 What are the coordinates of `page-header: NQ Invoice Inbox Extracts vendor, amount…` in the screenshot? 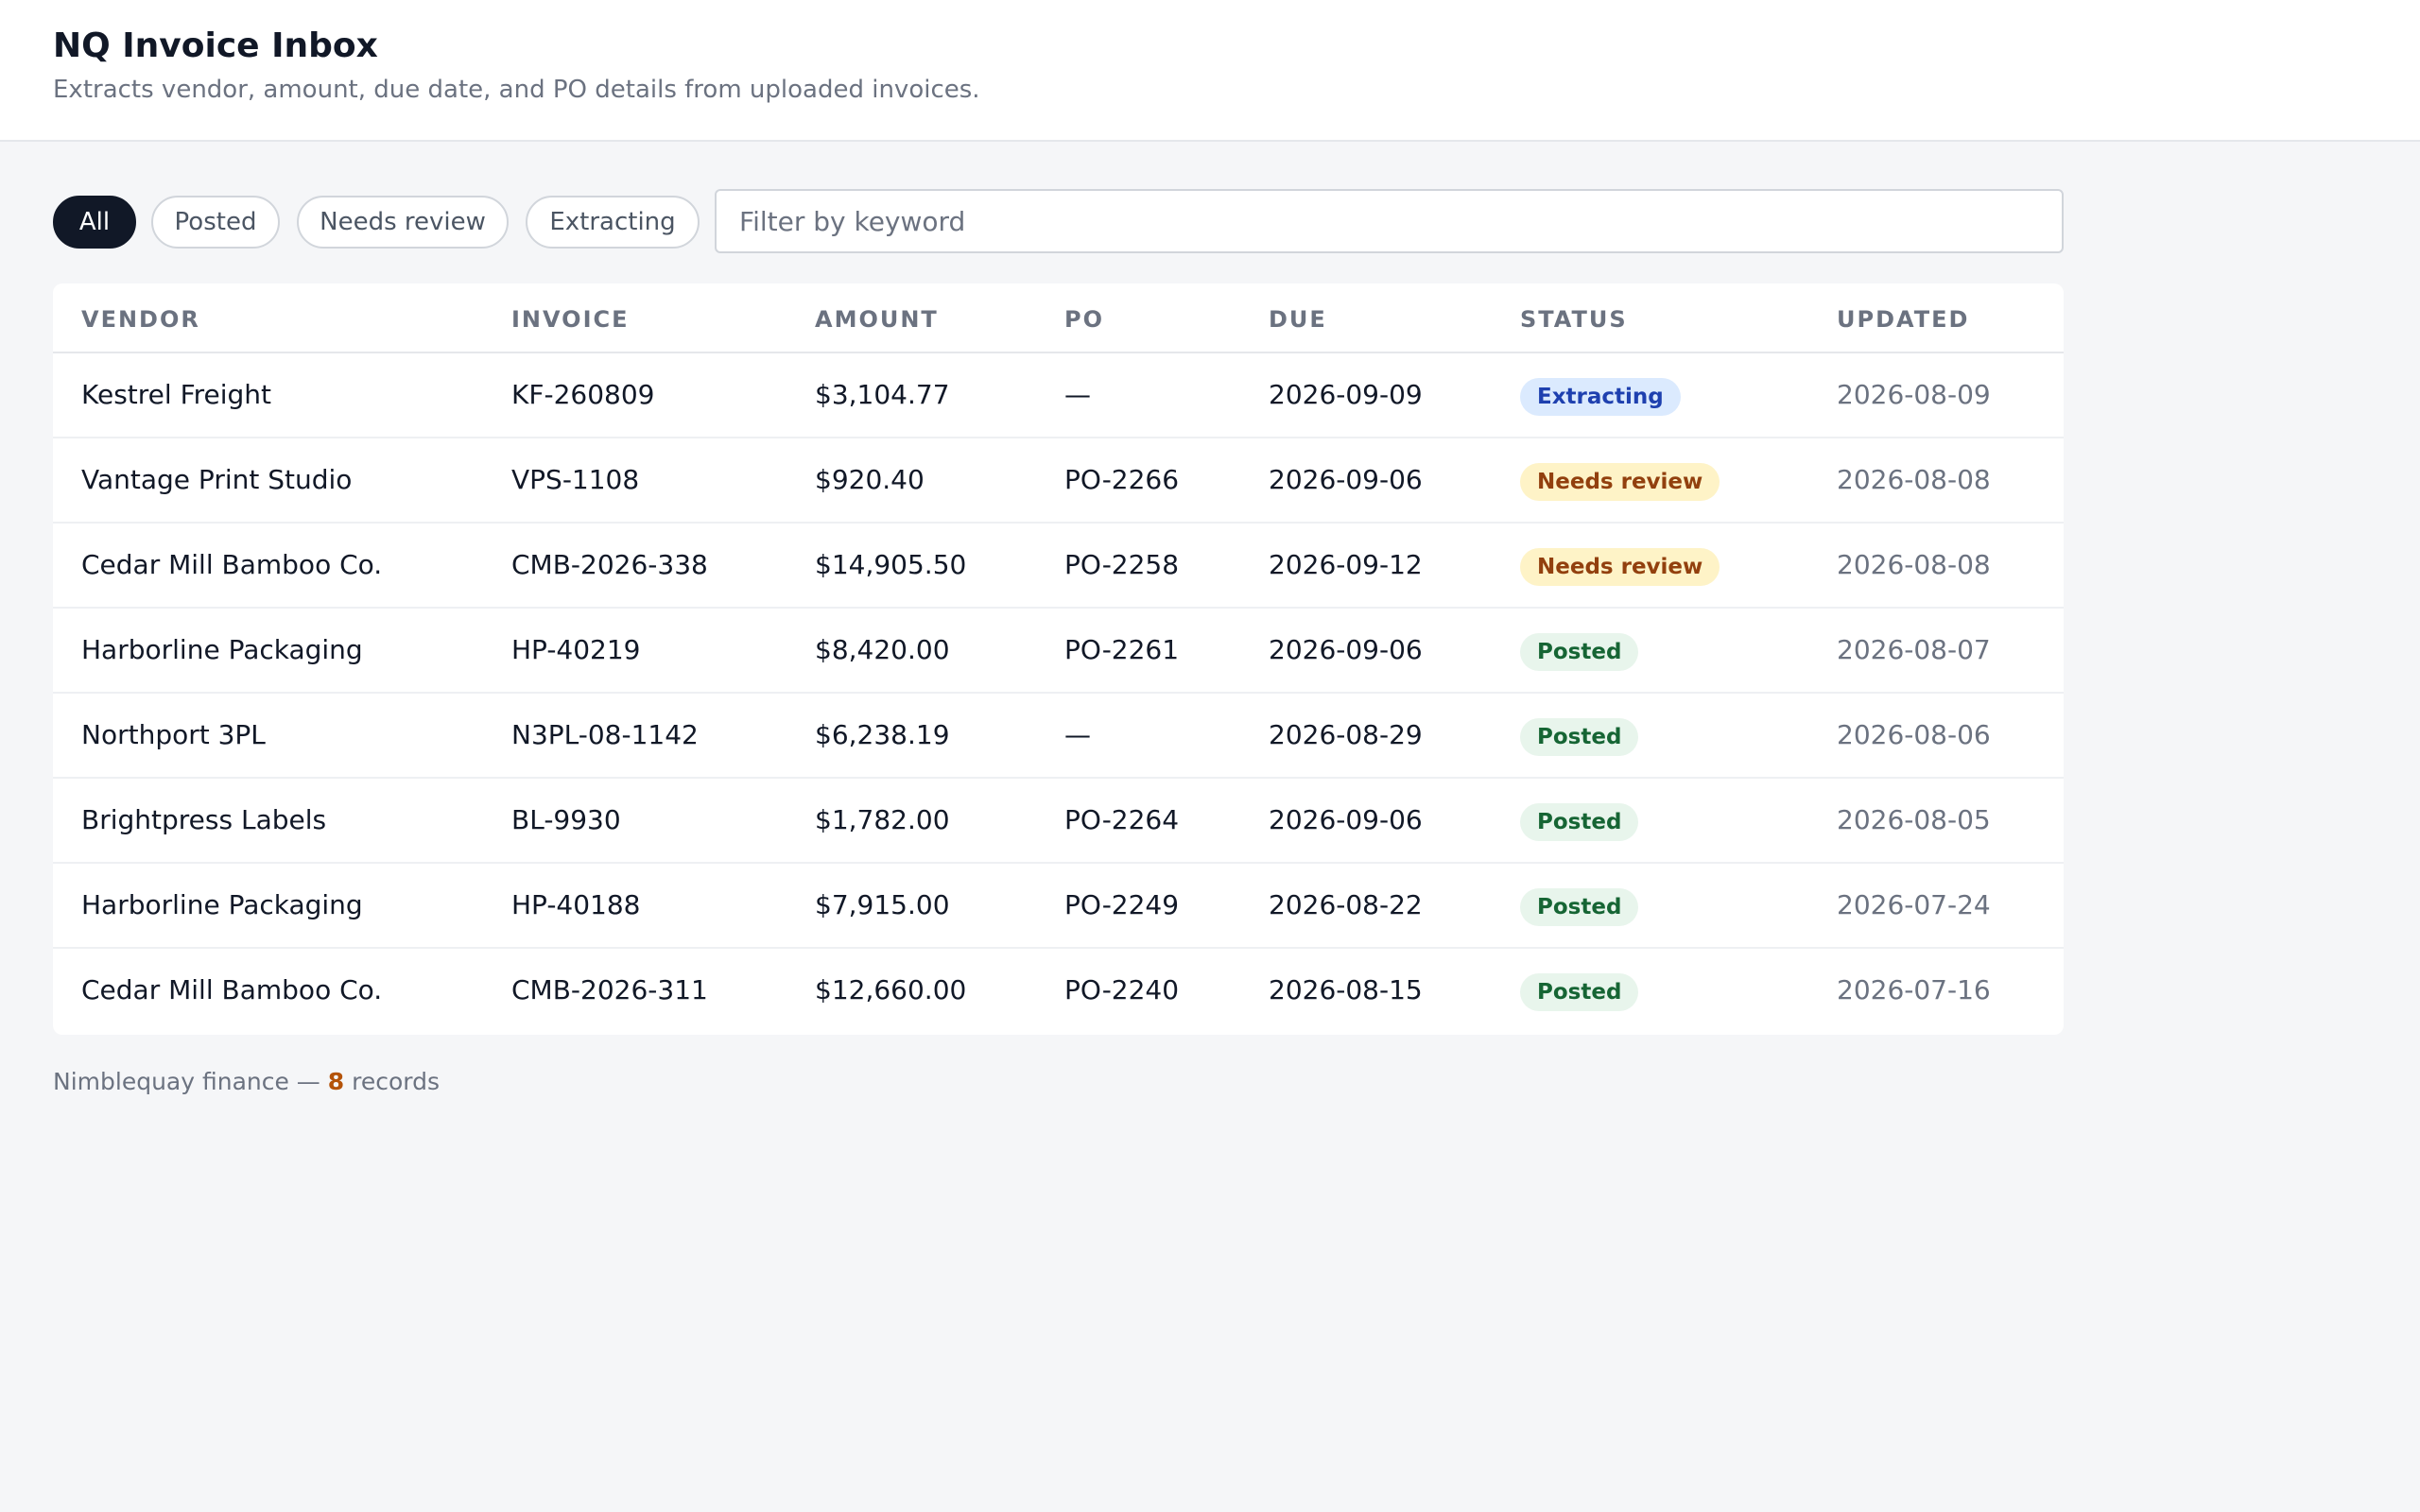 It's located at (1210, 71).